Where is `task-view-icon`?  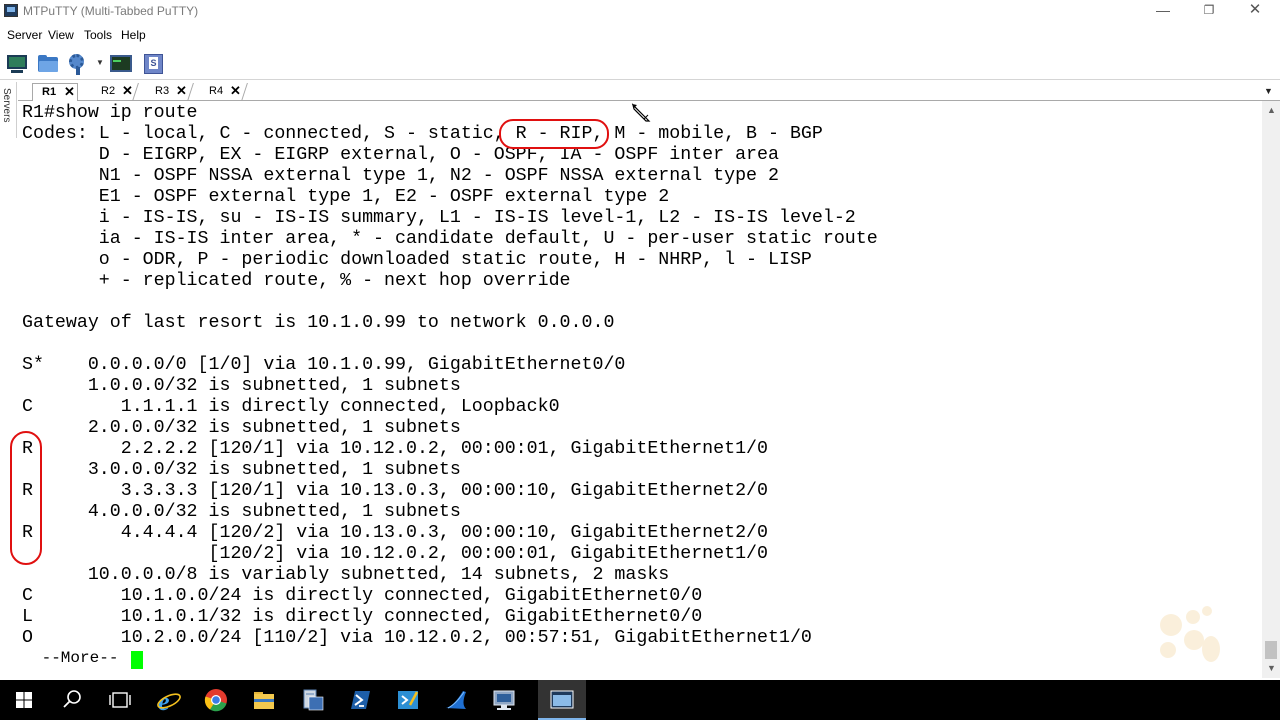
task-view-icon is located at coordinates (120, 700).